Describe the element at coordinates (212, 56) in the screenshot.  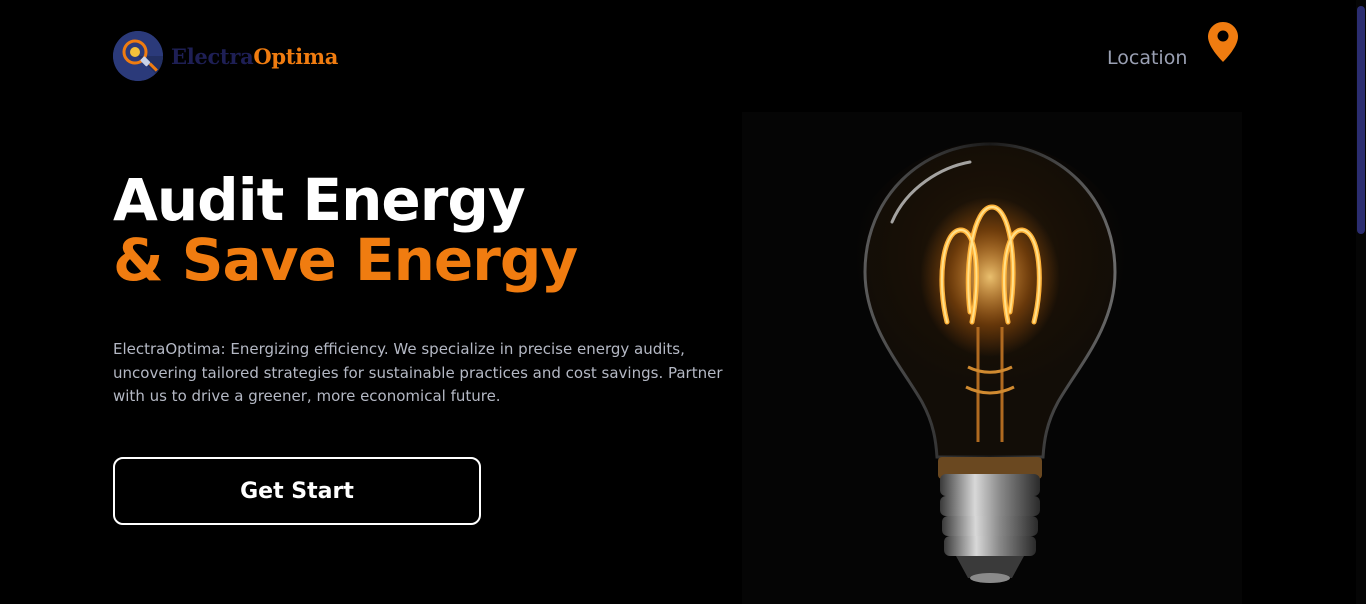
I see `brand-name-part1: Electra` at that location.